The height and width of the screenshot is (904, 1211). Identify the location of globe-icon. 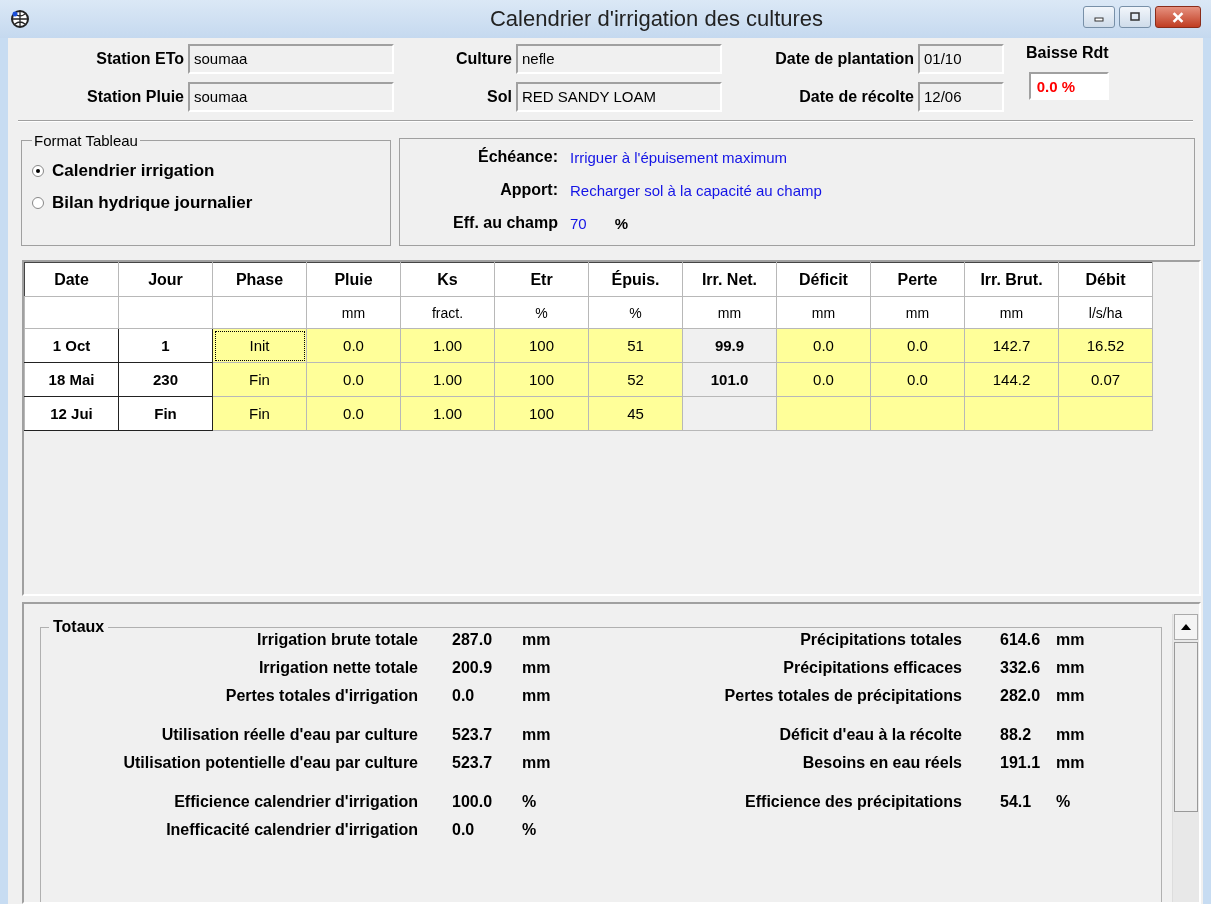
(20, 19).